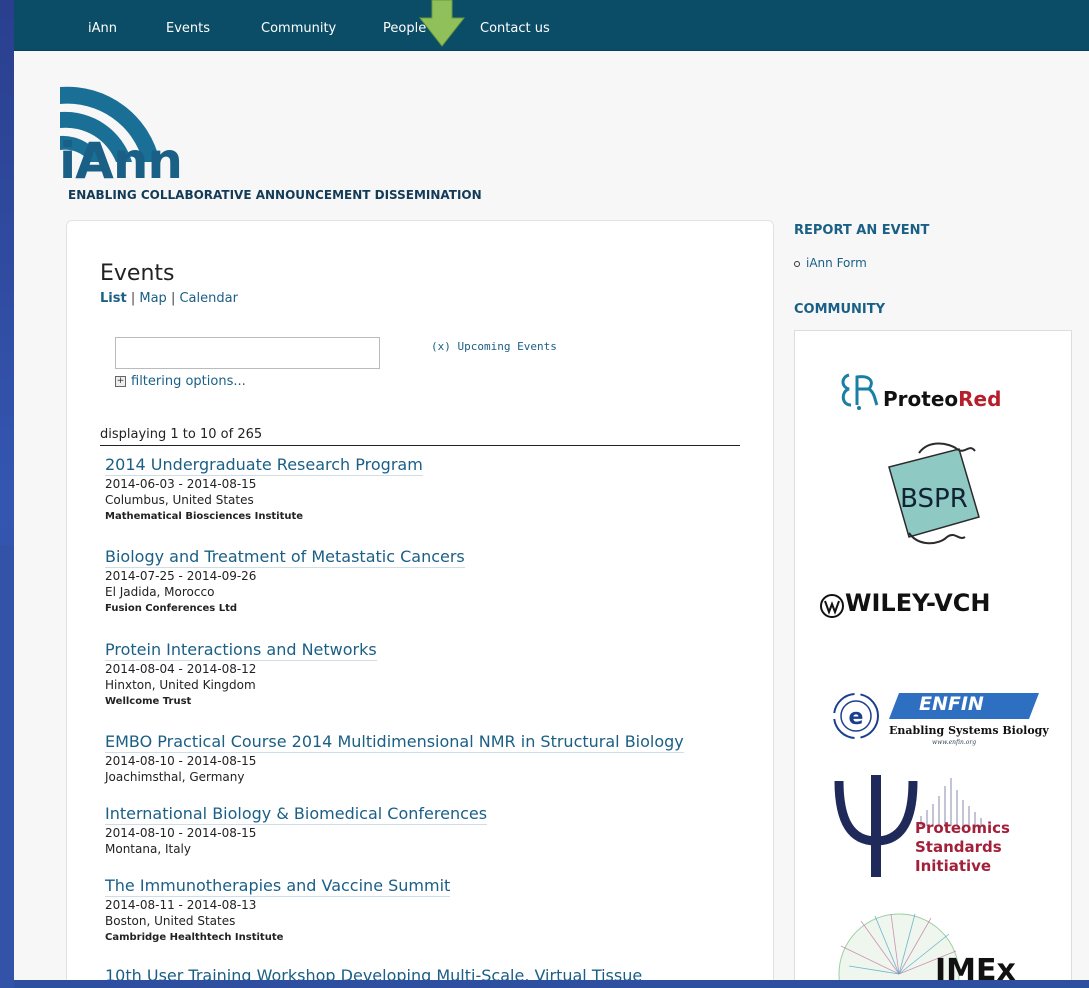 This screenshot has height=988, width=1089. What do you see at coordinates (102, 28) in the screenshot?
I see `nav-item-iann: iAnn` at bounding box center [102, 28].